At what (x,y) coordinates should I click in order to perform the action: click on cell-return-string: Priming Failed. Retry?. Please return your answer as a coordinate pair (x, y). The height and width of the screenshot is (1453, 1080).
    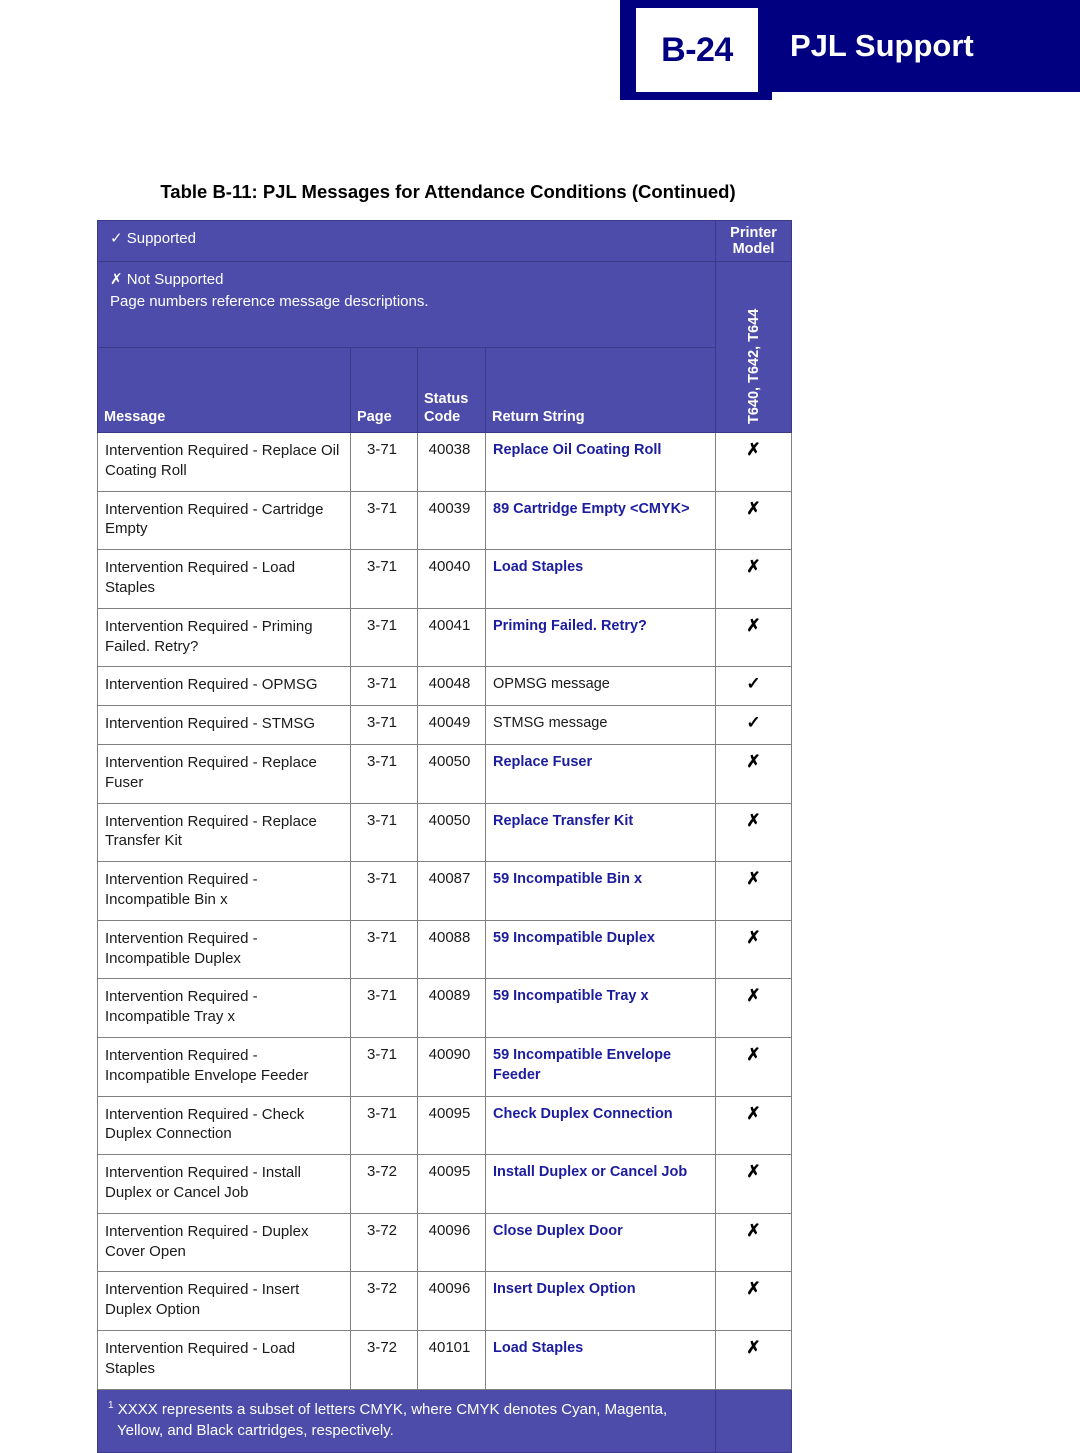
    Looking at the image, I should click on (600, 637).